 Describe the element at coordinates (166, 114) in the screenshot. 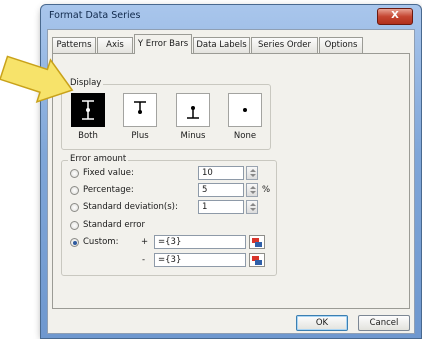

I see `display-group: Display Both Plus Minus None` at that location.